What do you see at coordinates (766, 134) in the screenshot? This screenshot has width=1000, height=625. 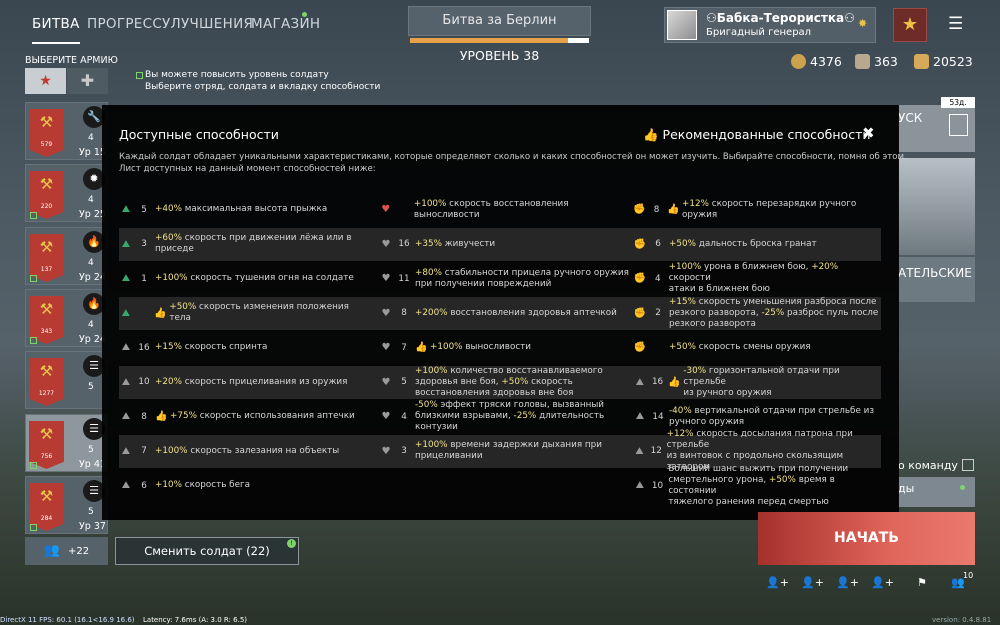 I see `recommended-text: Рекомендованные способности` at bounding box center [766, 134].